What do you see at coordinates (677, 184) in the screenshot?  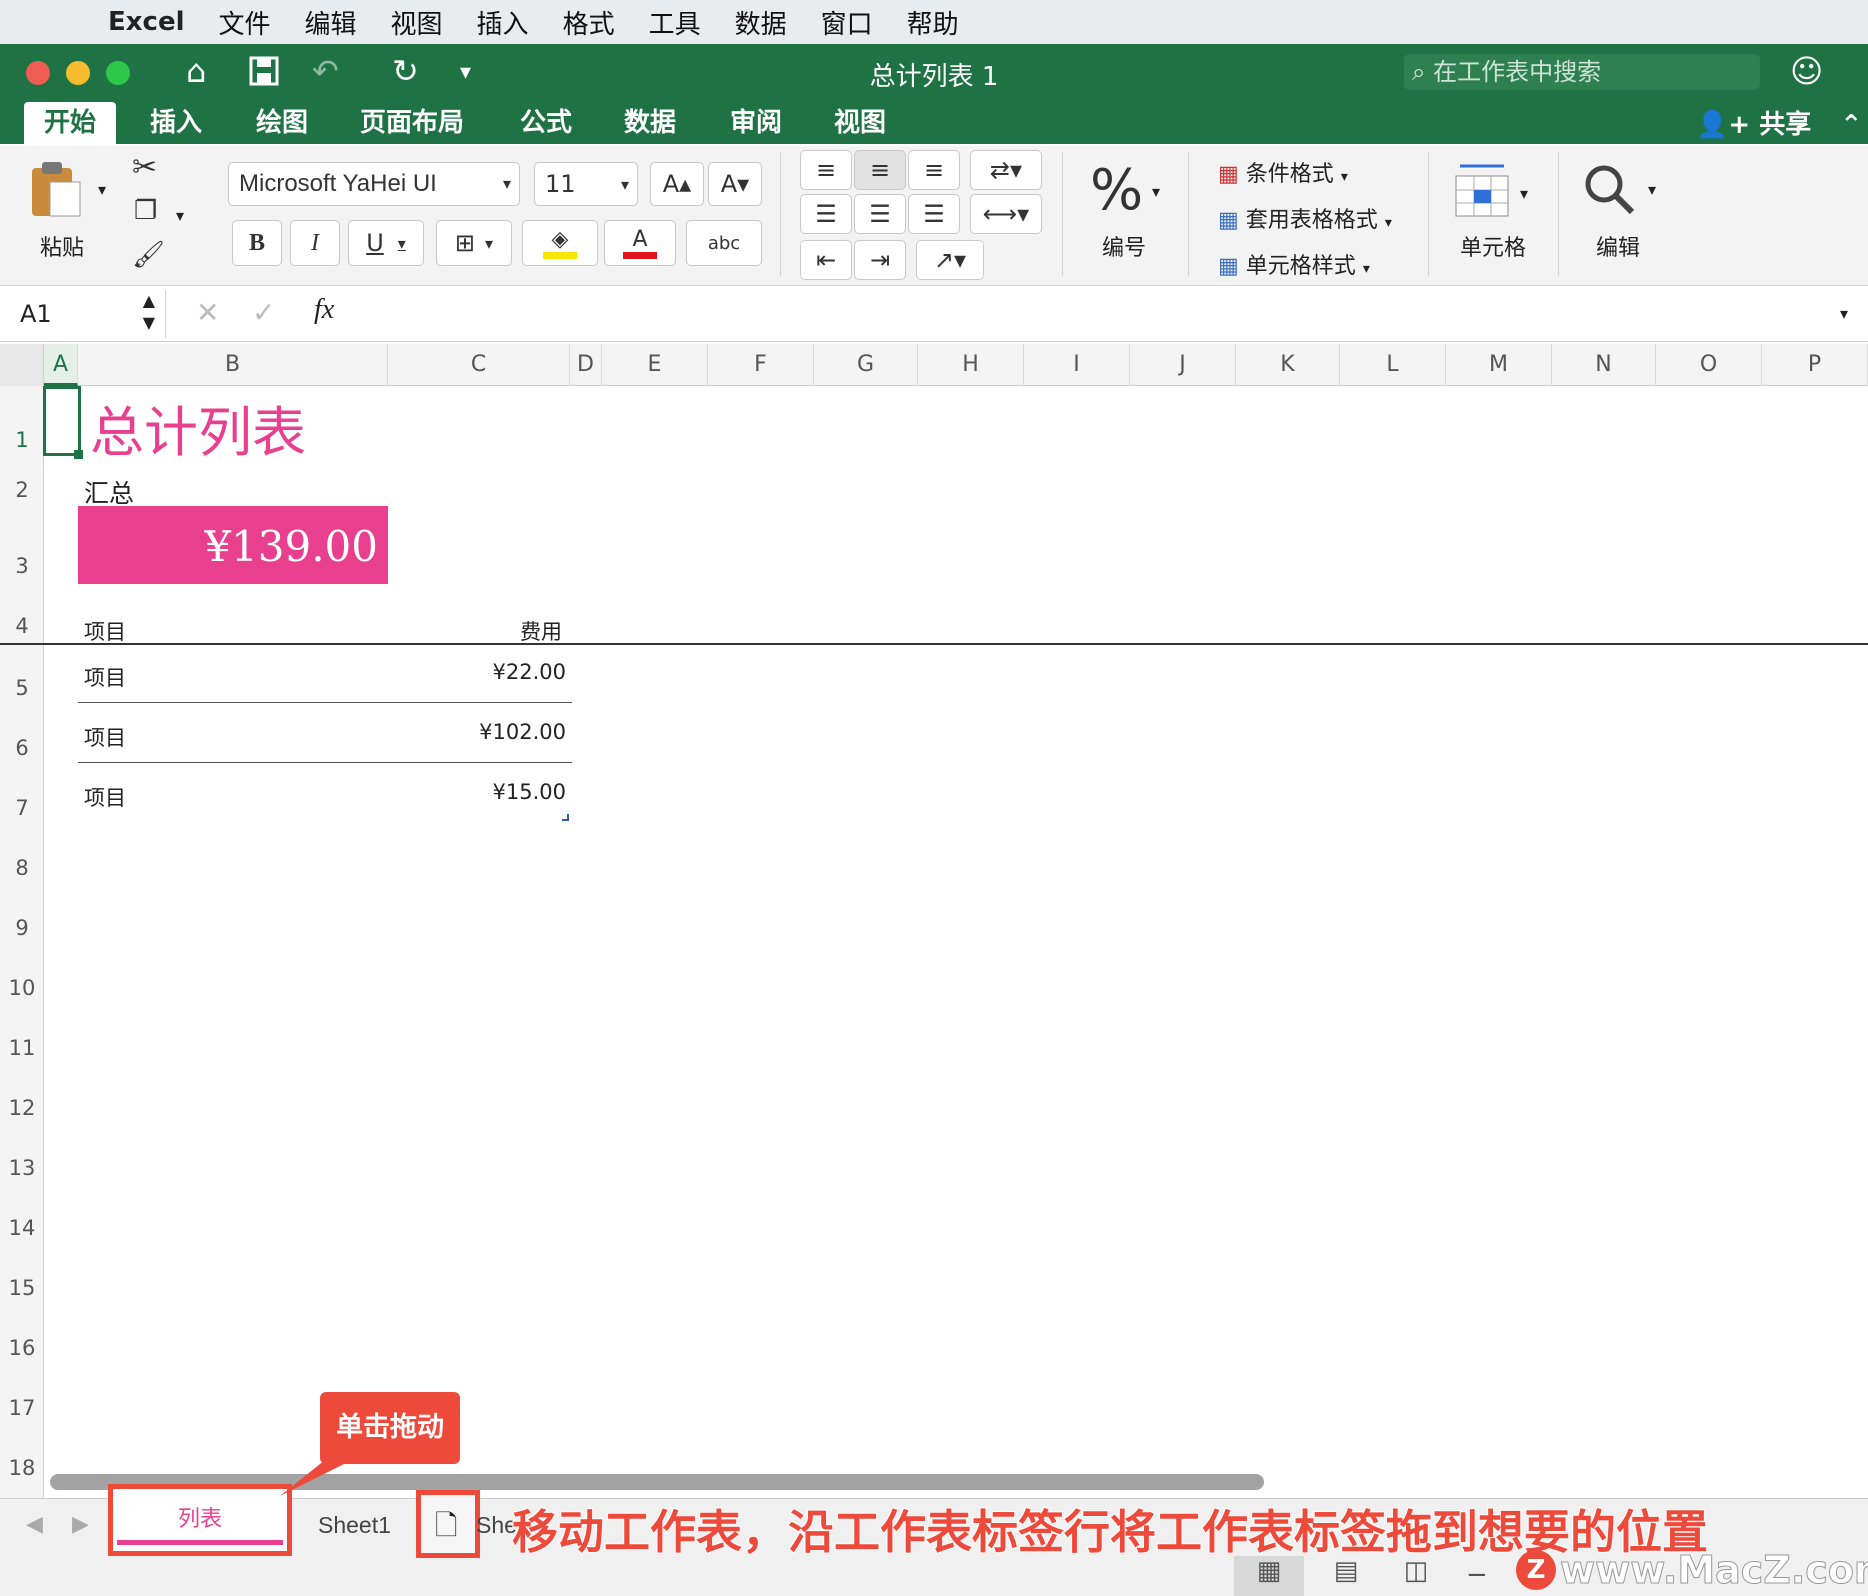 I see `increase-font-size-button: A▴` at bounding box center [677, 184].